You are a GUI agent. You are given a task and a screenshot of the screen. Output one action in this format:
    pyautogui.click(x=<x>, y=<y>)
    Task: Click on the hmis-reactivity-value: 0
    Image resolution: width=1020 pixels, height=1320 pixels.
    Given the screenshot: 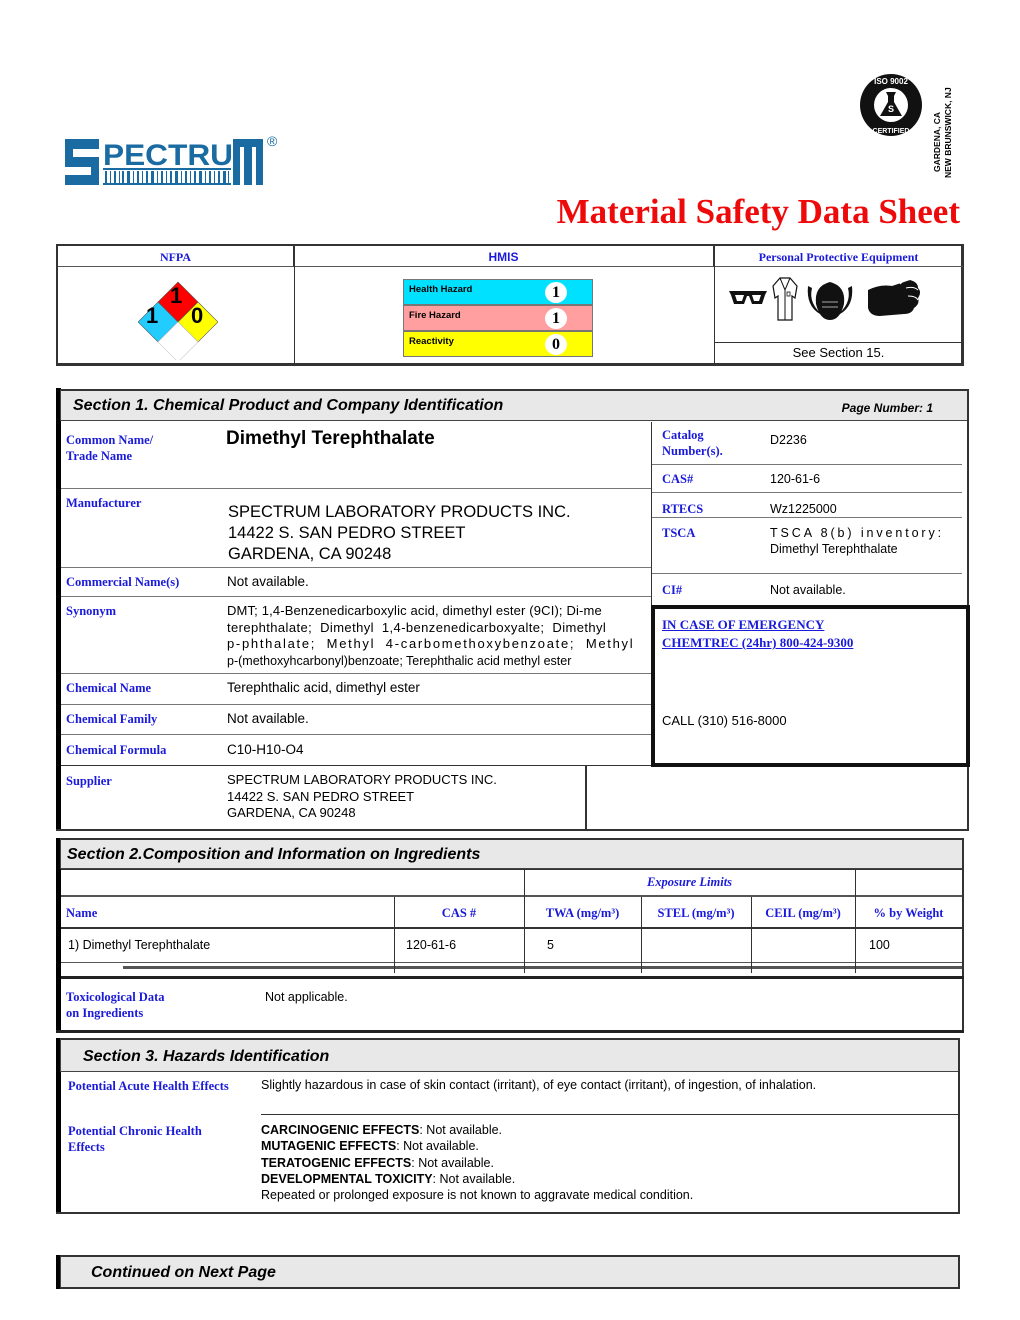 What is the action you would take?
    pyautogui.click(x=556, y=344)
    